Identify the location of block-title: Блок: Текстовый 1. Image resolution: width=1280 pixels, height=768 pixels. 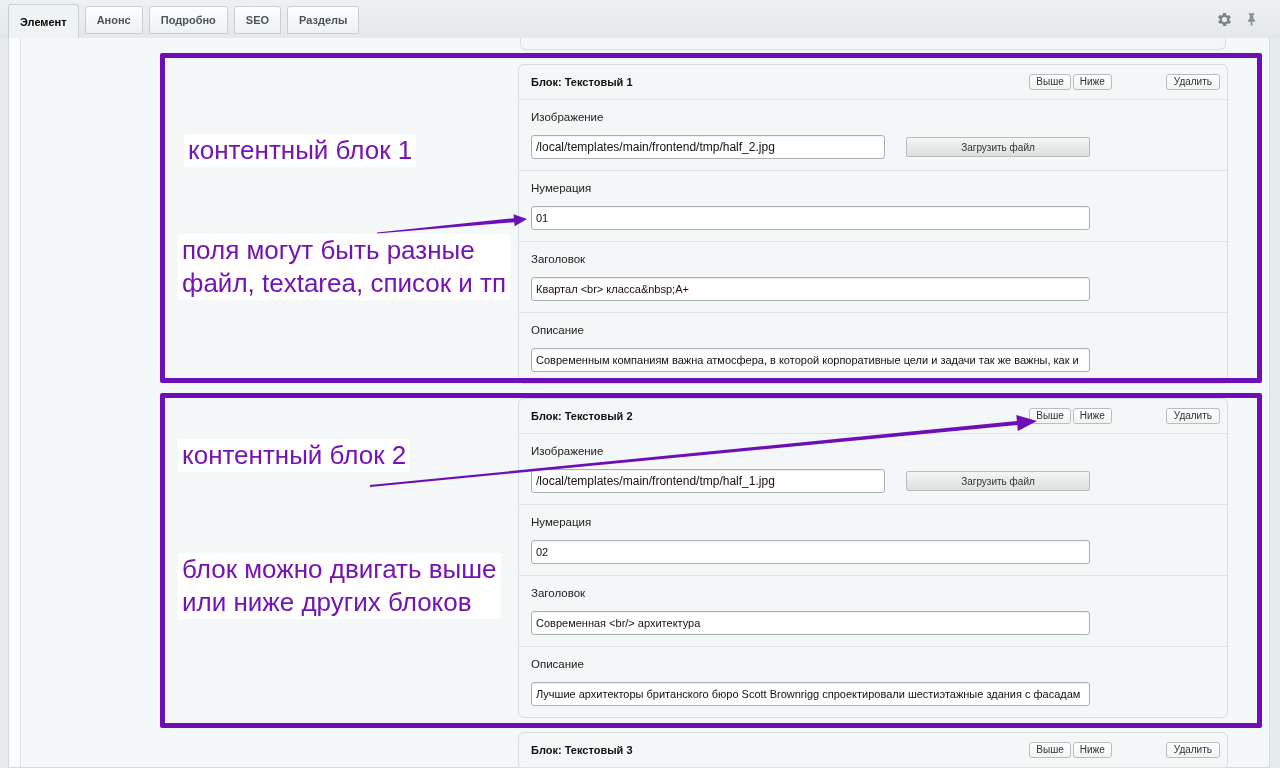
(582, 82).